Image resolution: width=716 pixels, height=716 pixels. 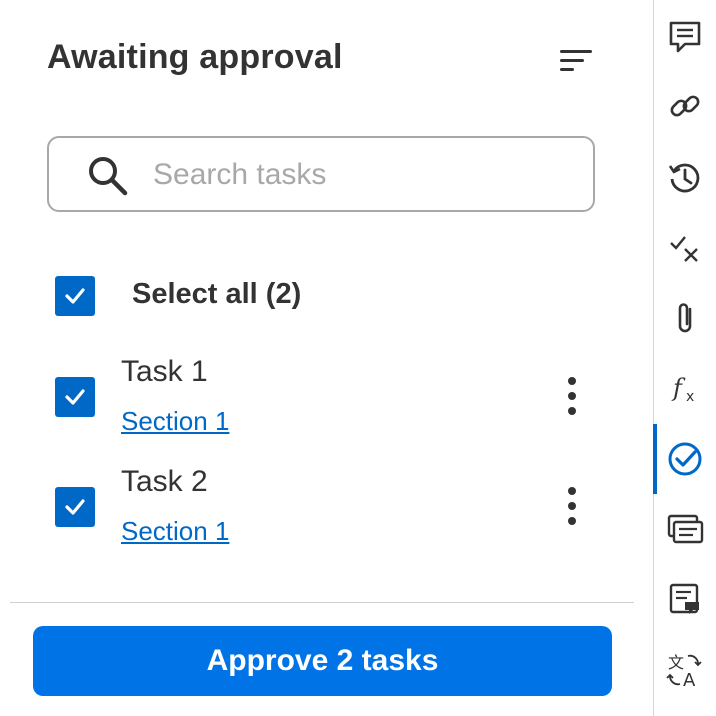 I want to click on approval-icon, so click(x=685, y=459).